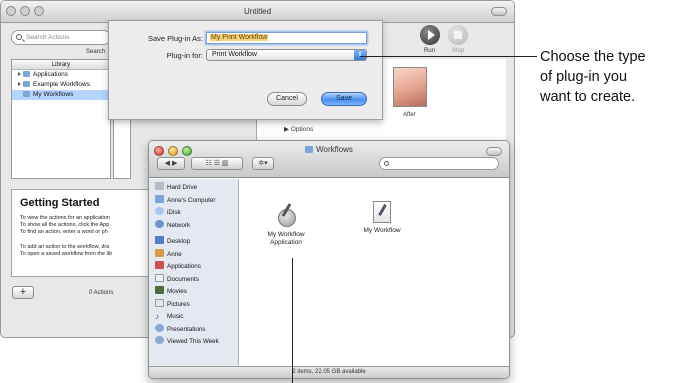 This screenshot has height=383, width=680. I want to click on file-my-workflow: My Workflow, so click(382, 218).